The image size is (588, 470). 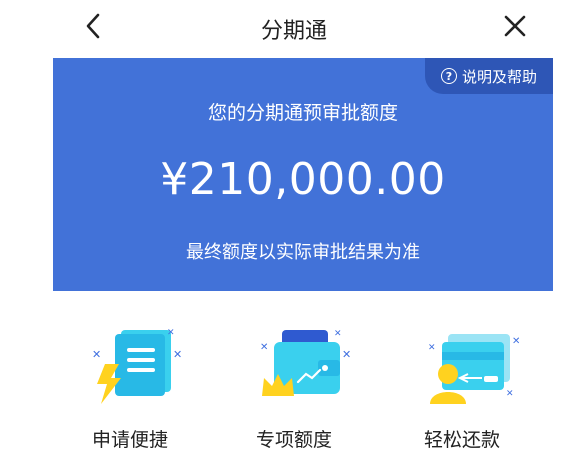 What do you see at coordinates (137, 366) in the screenshot?
I see `receipt-lightning-icon: ✕ ✕ ✕` at bounding box center [137, 366].